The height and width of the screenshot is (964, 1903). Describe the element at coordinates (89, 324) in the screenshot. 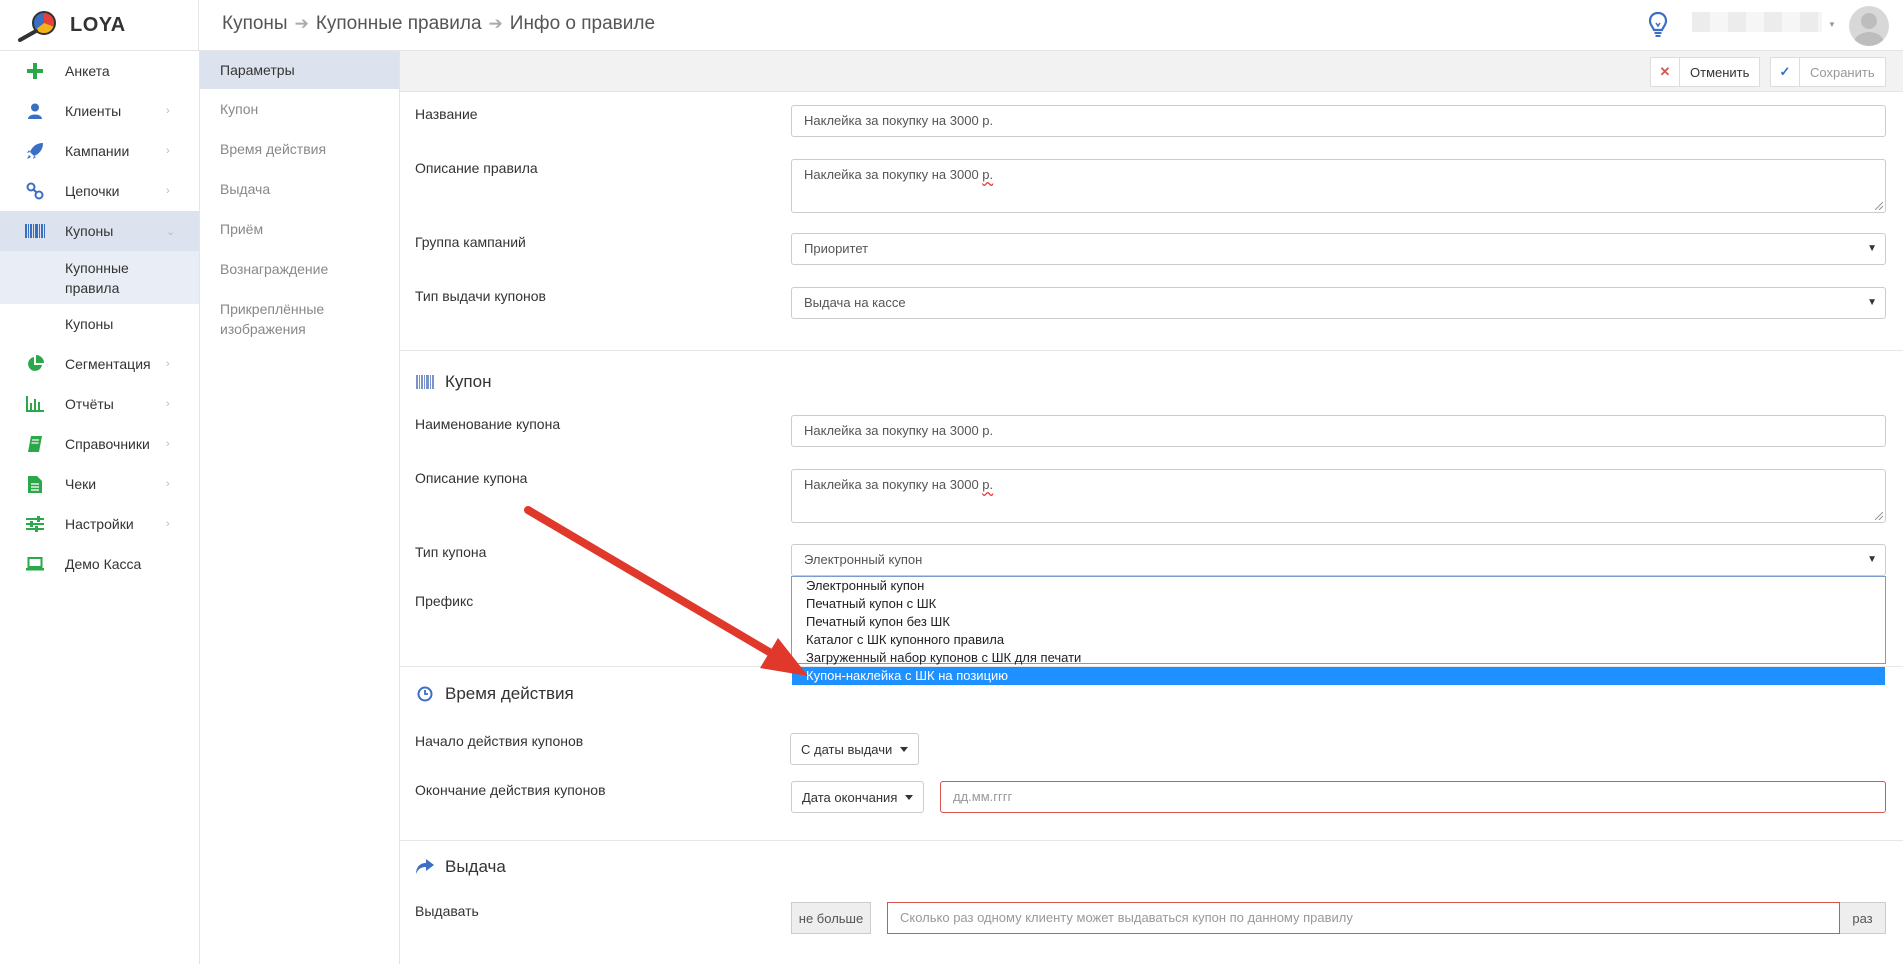

I see `sidebar-subitem-label: Купоны` at that location.